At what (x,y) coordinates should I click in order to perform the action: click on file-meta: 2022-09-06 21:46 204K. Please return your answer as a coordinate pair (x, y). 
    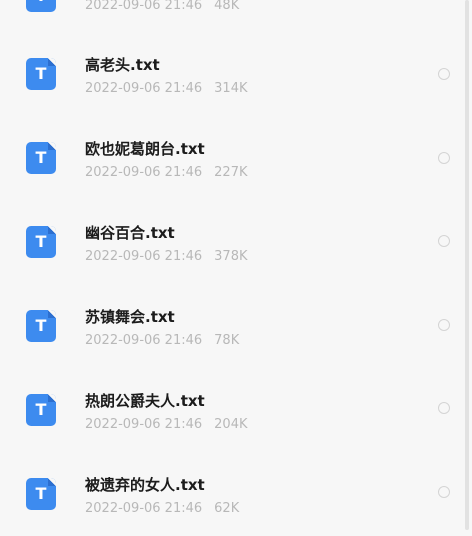
    Looking at the image, I should click on (166, 424).